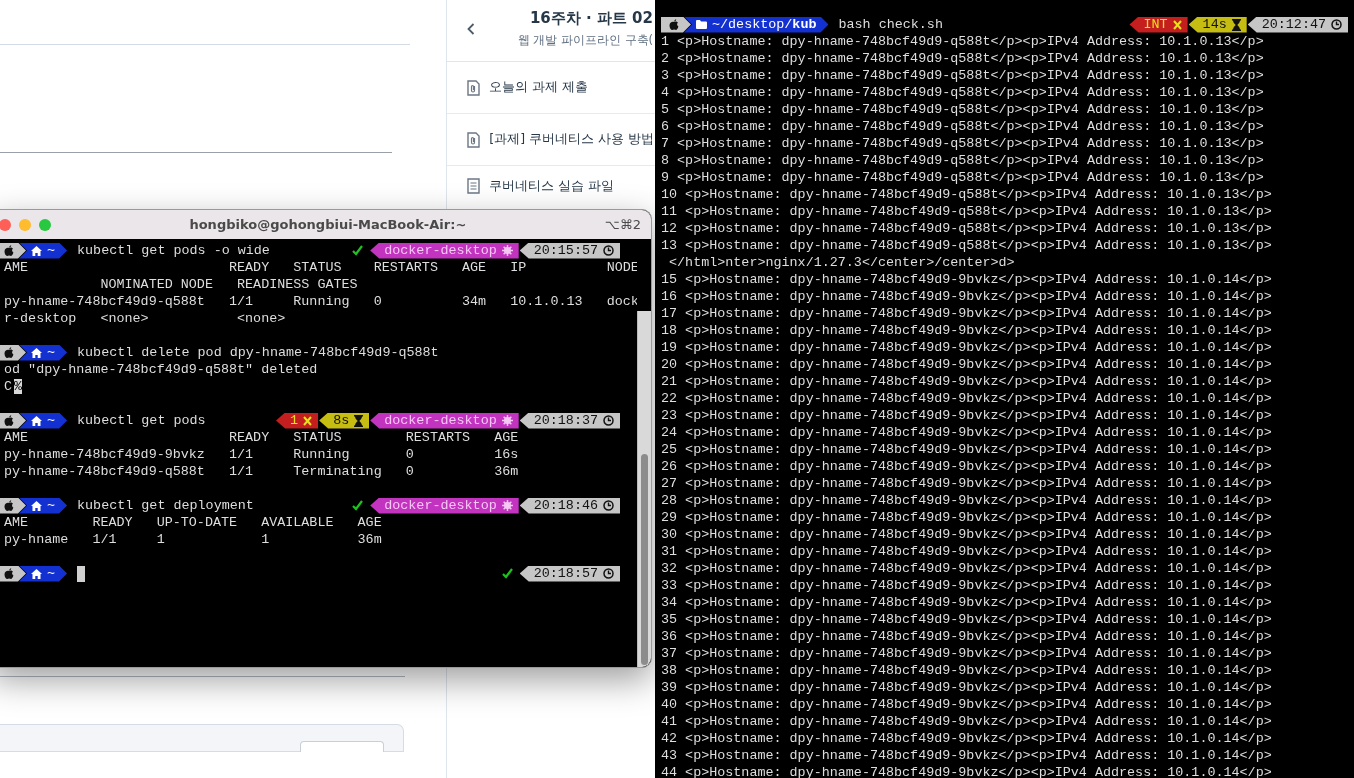  Describe the element at coordinates (966, 738) in the screenshot. I see `terminal-line: 42 <p>Hostname: dpy-hname-748bcf49d9-9bvkz</p><p>IPv4 Address: 10.1.0.14</p>` at that location.